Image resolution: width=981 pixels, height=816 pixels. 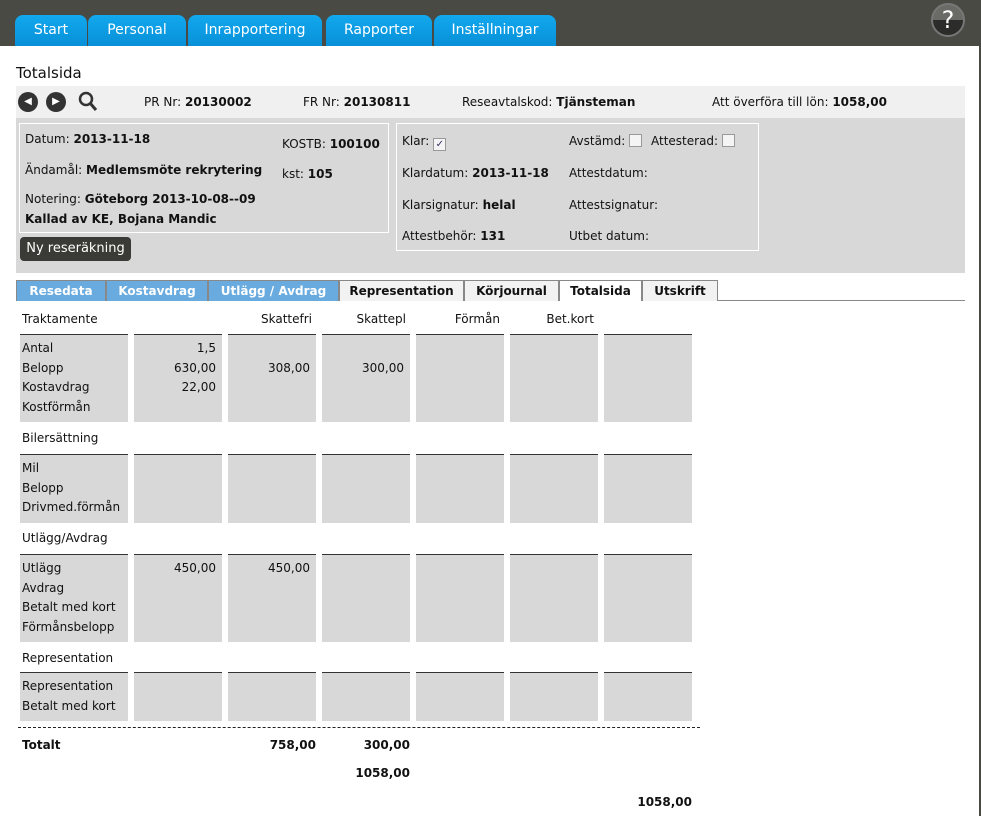 What do you see at coordinates (31, 468) in the screenshot?
I see `row-label: Mil` at bounding box center [31, 468].